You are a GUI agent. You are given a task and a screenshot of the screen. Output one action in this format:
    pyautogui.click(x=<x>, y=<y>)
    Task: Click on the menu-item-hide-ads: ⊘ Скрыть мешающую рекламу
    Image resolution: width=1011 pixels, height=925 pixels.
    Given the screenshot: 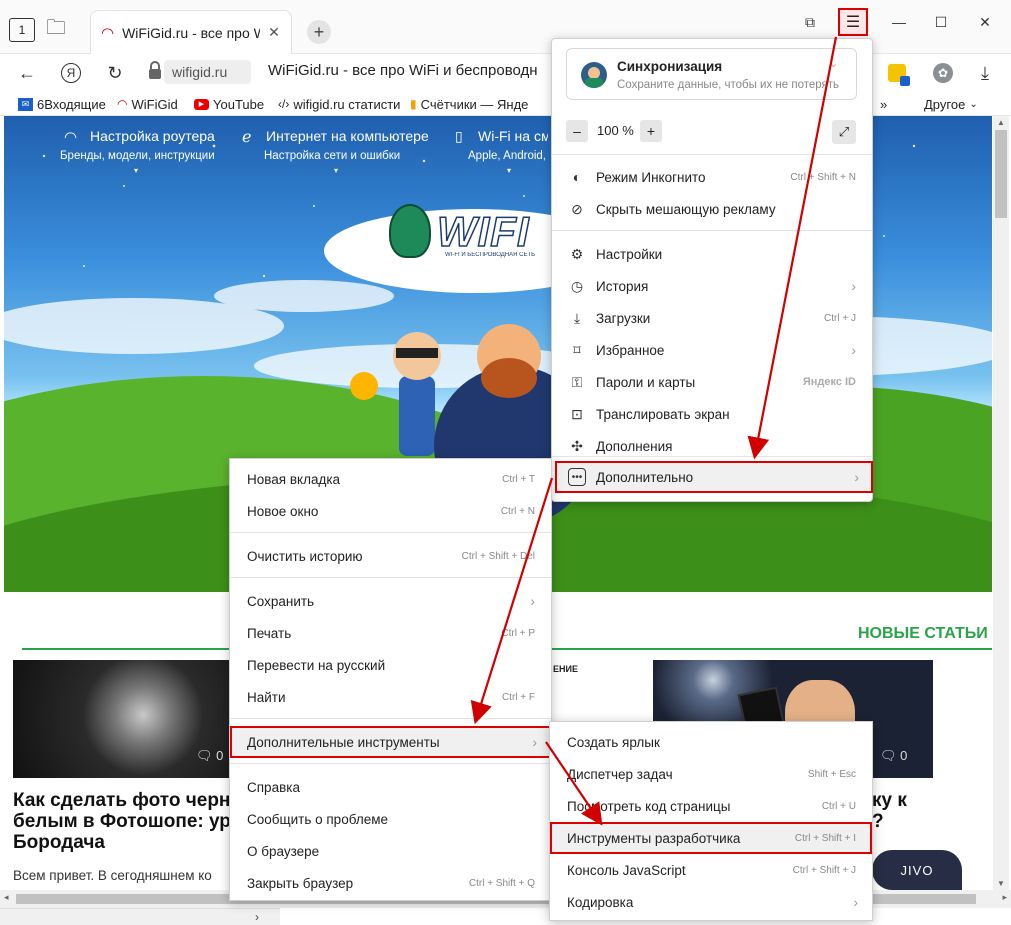 What is the action you would take?
    pyautogui.click(x=712, y=209)
    